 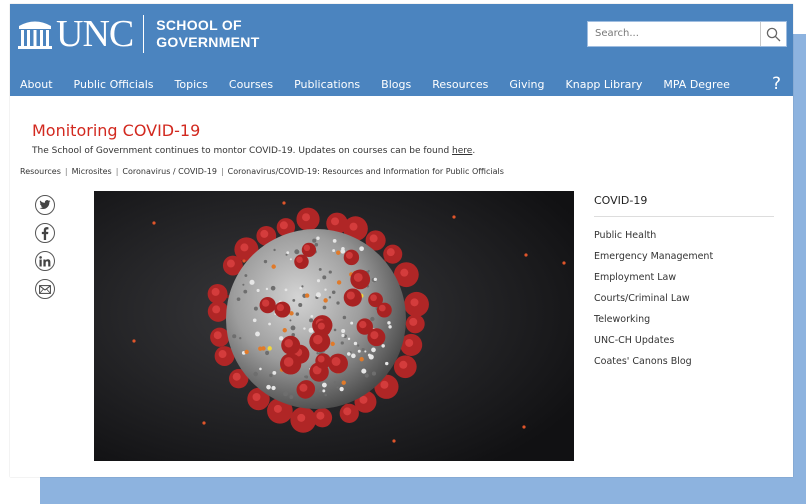 What do you see at coordinates (40, 171) in the screenshot?
I see `breadcrumb-resources: Resources` at bounding box center [40, 171].